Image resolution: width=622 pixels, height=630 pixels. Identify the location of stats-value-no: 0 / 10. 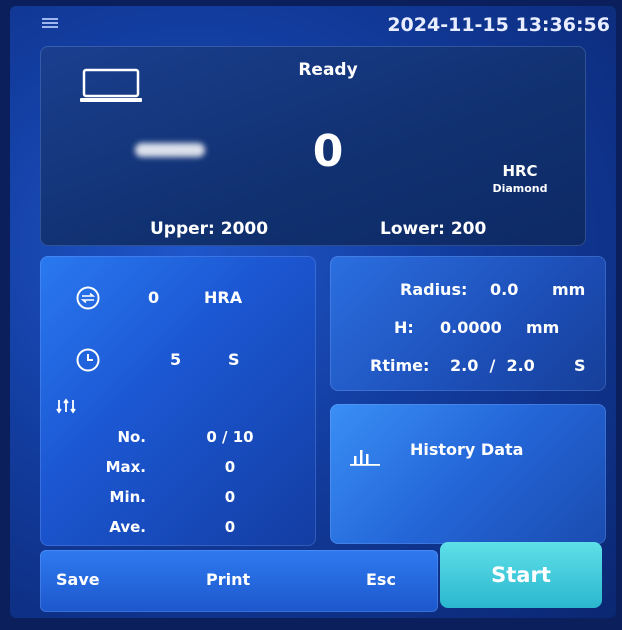
(230, 437).